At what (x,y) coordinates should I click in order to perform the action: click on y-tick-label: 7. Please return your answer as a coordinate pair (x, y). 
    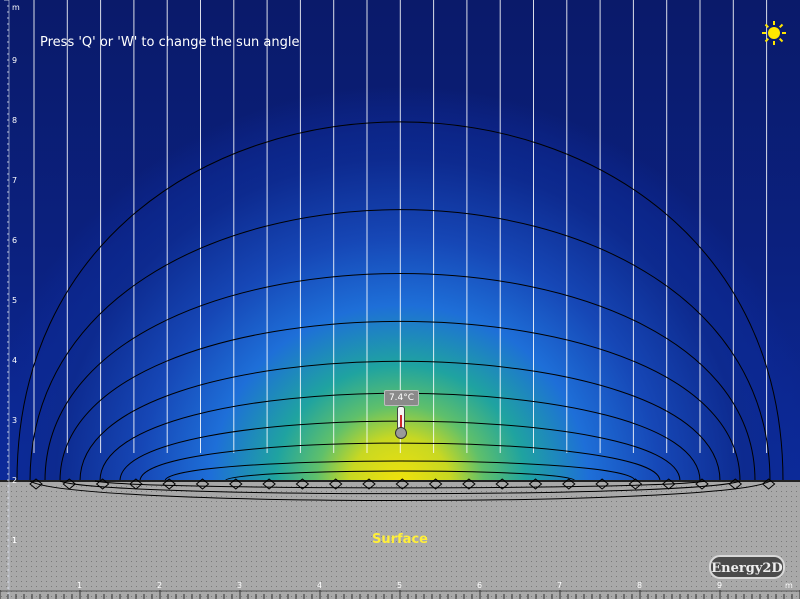
    Looking at the image, I should click on (14, 180).